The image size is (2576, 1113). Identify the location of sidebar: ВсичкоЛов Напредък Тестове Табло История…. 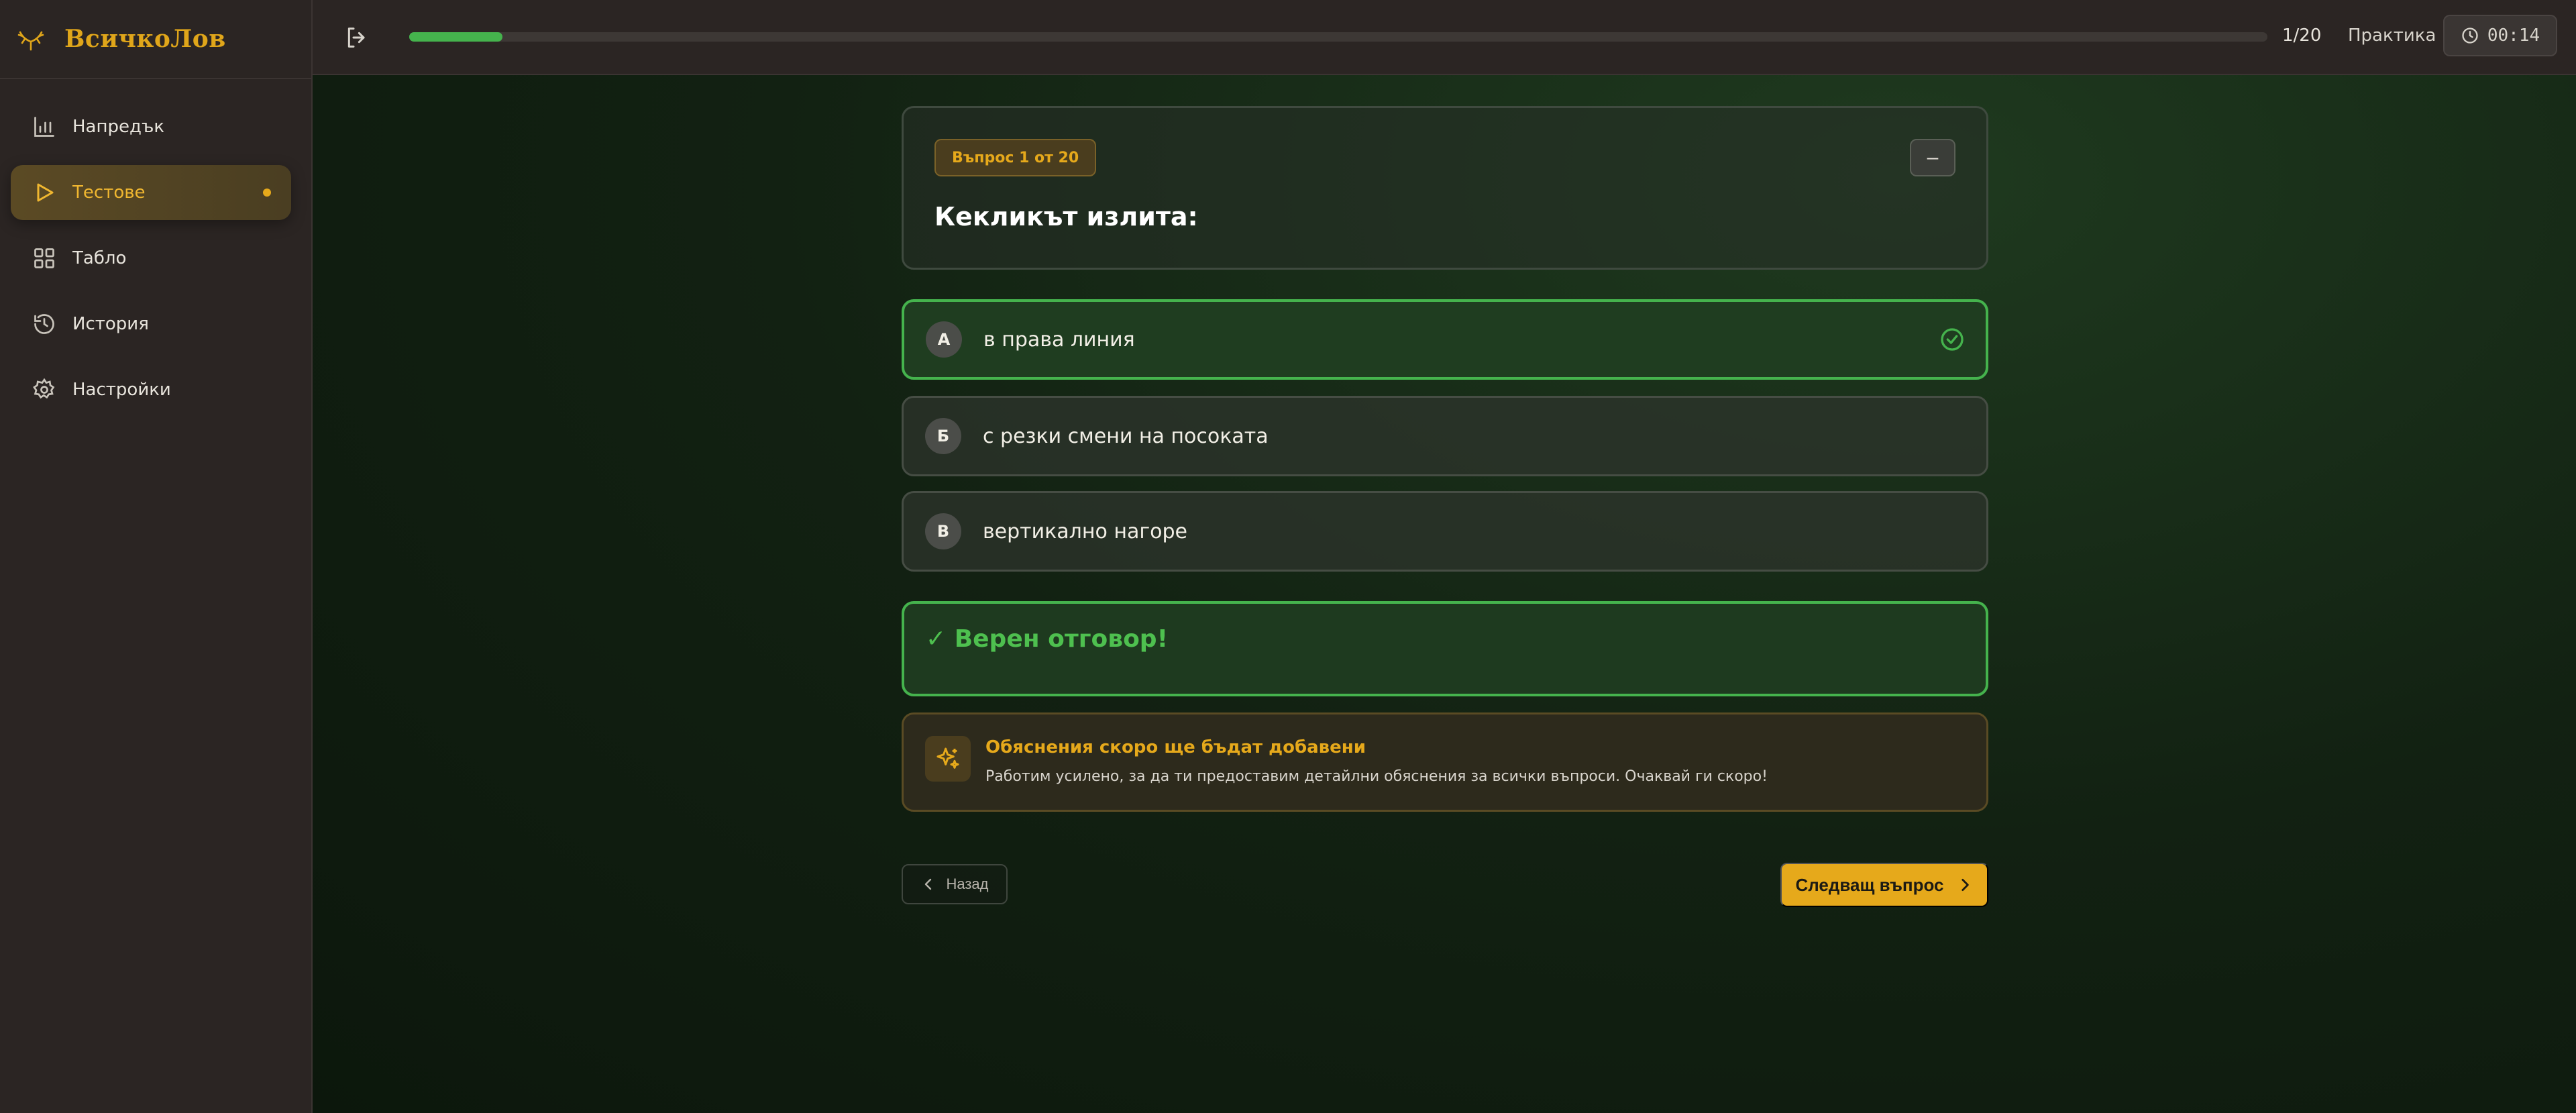
(156, 556).